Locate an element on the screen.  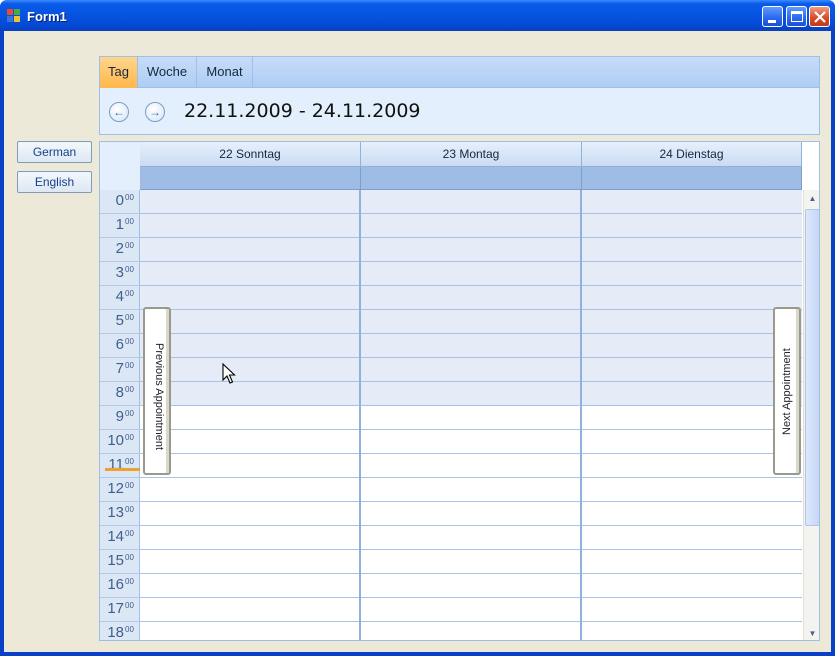
scroll-down-button: ▼ is located at coordinates (811, 632).